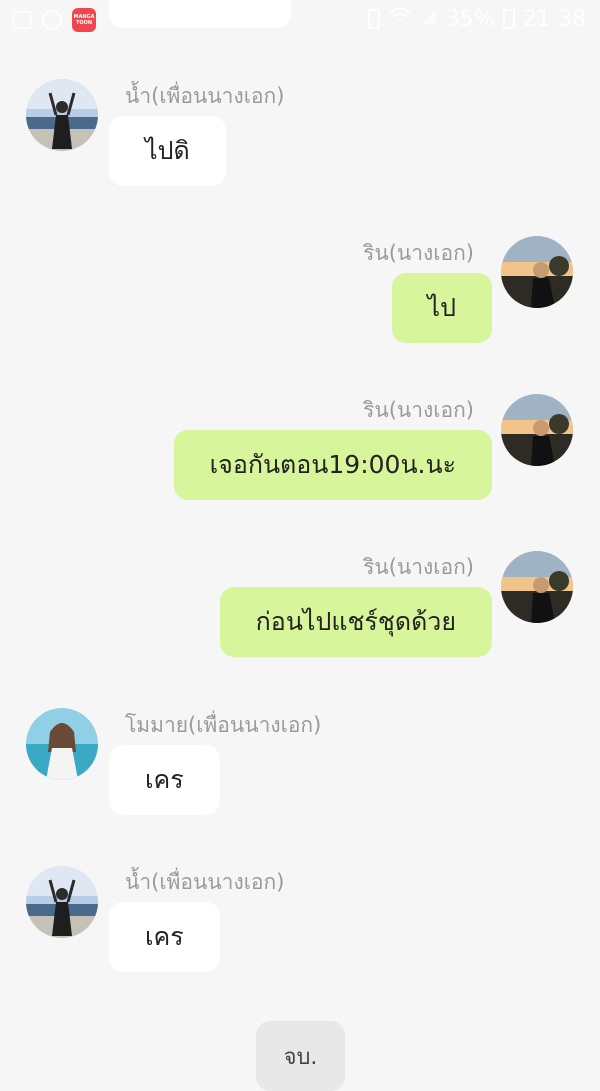  I want to click on gallery-icon, so click(22, 20).